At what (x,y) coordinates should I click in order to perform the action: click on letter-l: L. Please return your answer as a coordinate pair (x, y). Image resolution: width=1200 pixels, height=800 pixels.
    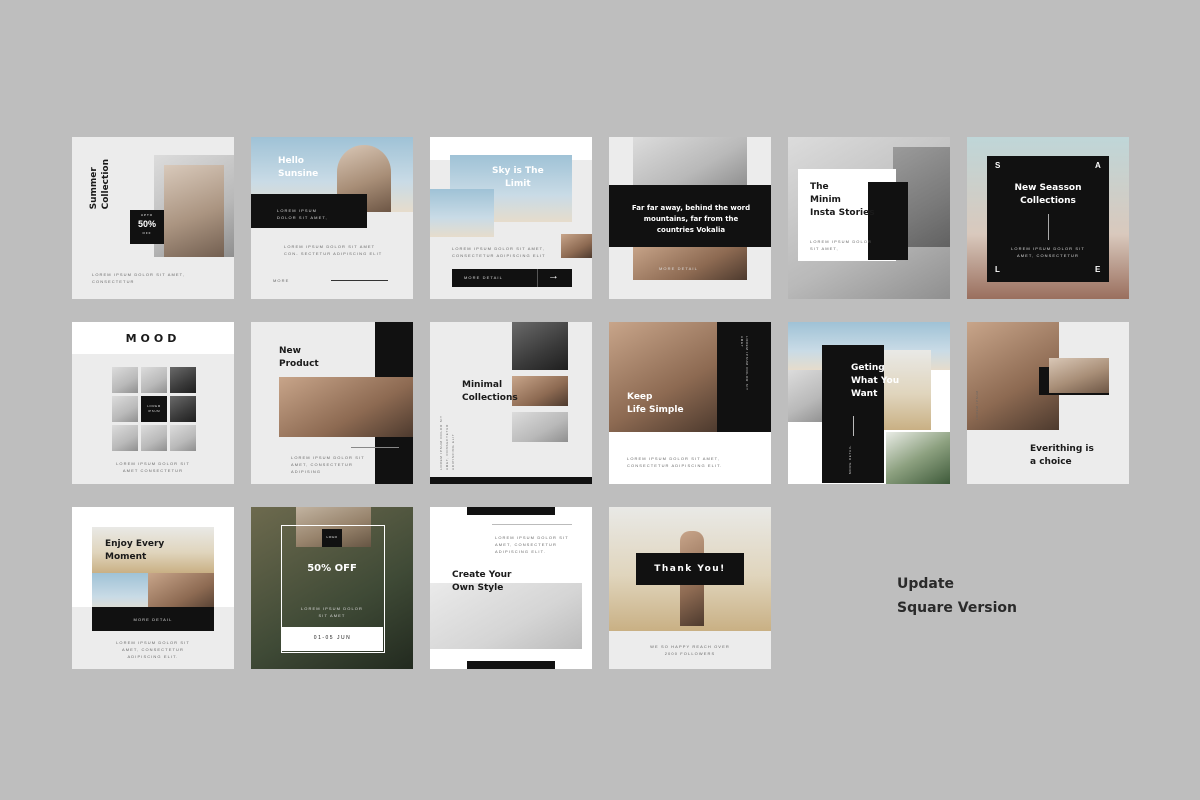
    Looking at the image, I should click on (997, 269).